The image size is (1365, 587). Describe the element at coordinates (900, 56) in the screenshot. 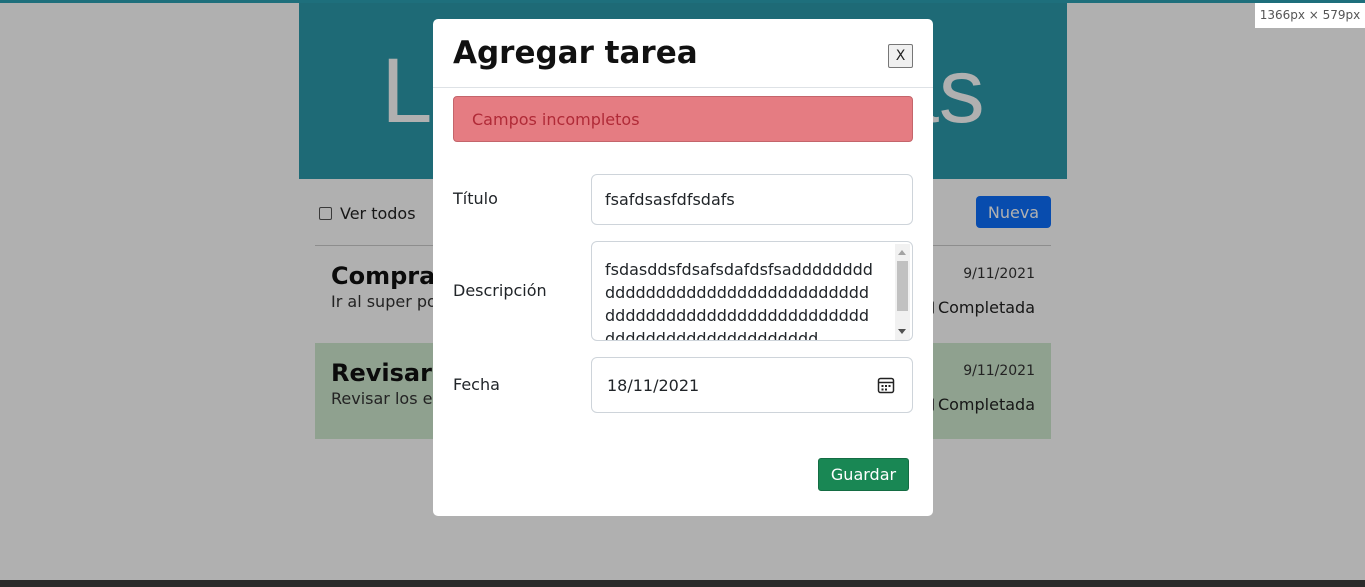

I see `close-button: X` at that location.